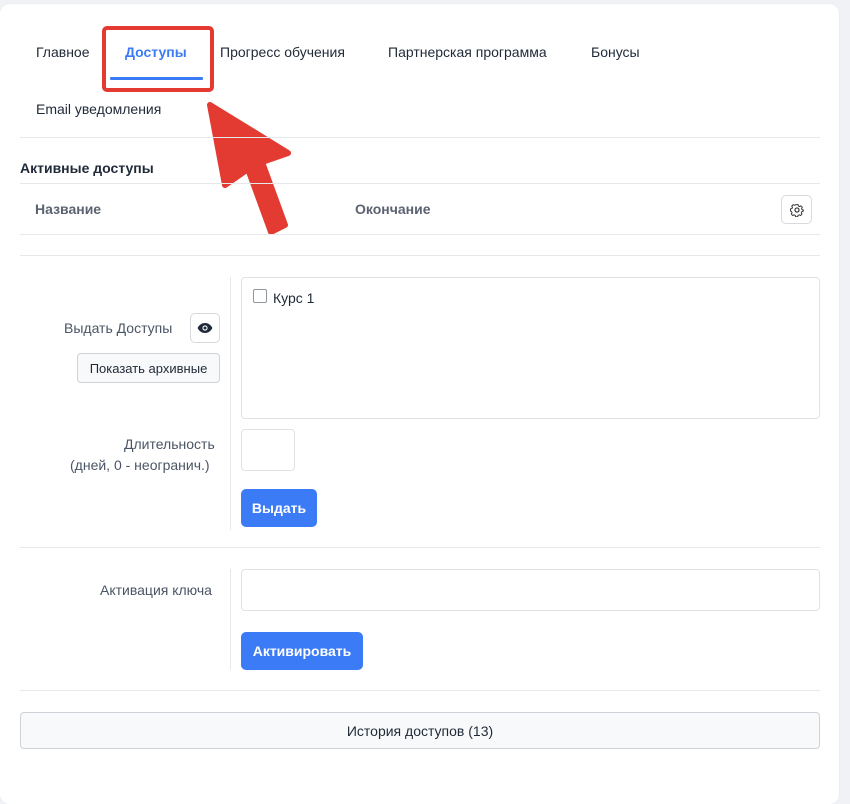 The image size is (850, 804). I want to click on activate-button: Активировать, so click(302, 651).